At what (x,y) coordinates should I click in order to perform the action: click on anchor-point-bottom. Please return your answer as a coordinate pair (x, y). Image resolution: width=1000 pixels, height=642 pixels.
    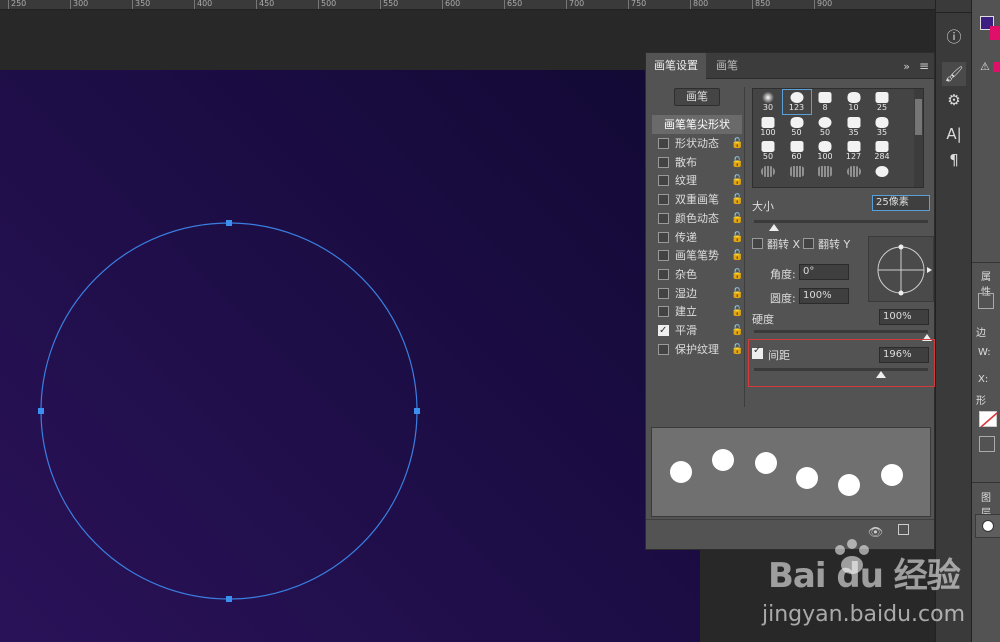
    Looking at the image, I should click on (229, 599).